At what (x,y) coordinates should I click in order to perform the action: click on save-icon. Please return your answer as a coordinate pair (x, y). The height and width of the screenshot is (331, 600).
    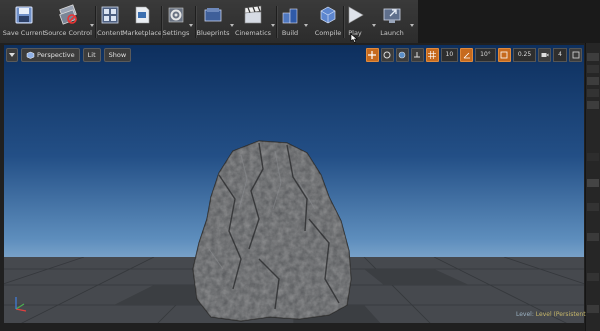
    Looking at the image, I should click on (24, 15).